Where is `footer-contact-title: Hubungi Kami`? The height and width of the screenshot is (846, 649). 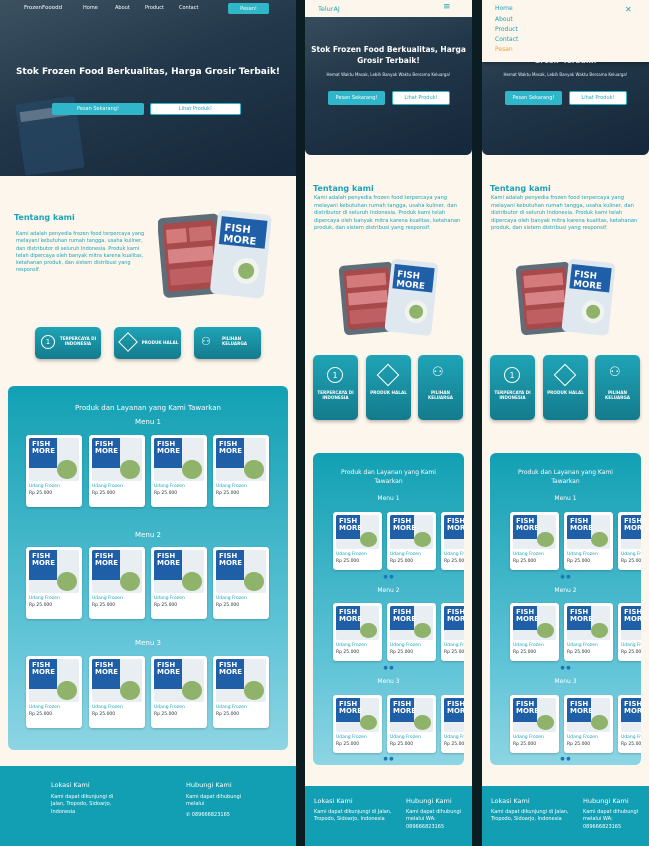 footer-contact-title: Hubungi Kami is located at coordinates (209, 785).